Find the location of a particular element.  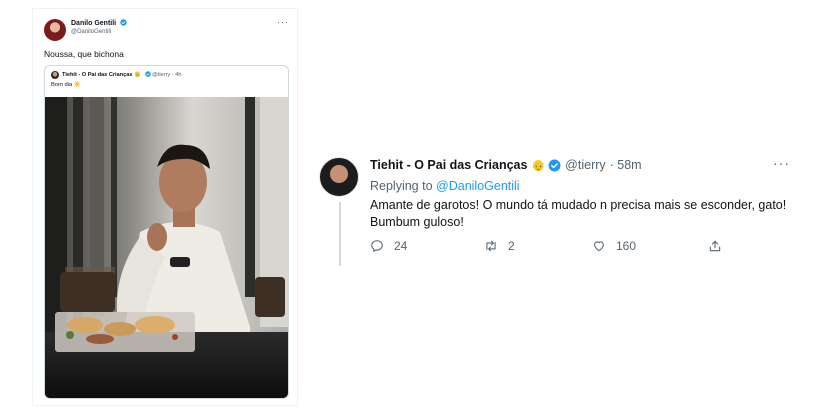

author-name-row: Danilo Gentili is located at coordinates (99, 23).